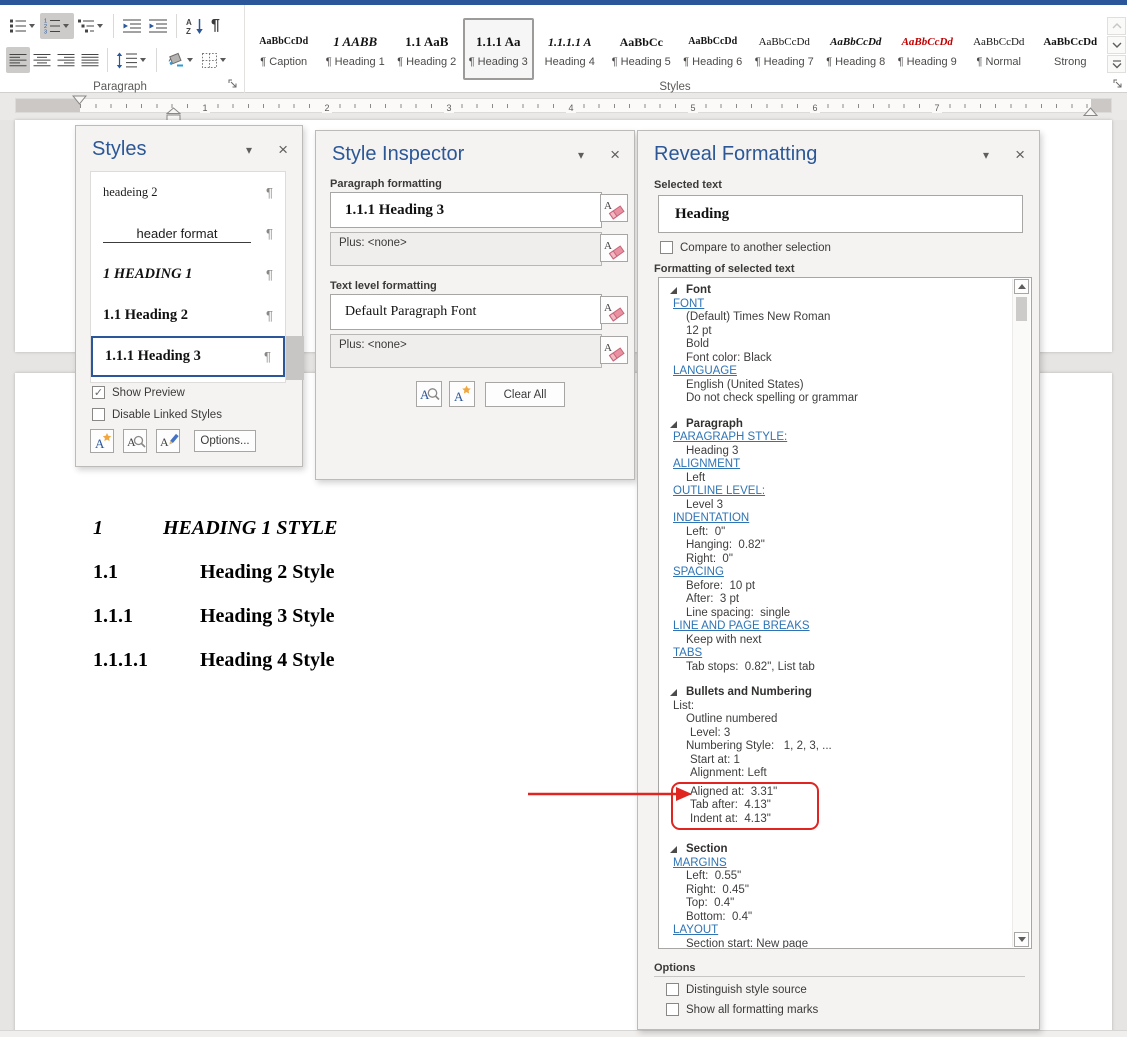 Image resolution: width=1127 pixels, height=1037 pixels. I want to click on line-page-breaks-link: LINE AND PAGE BREAKS, so click(833, 627).